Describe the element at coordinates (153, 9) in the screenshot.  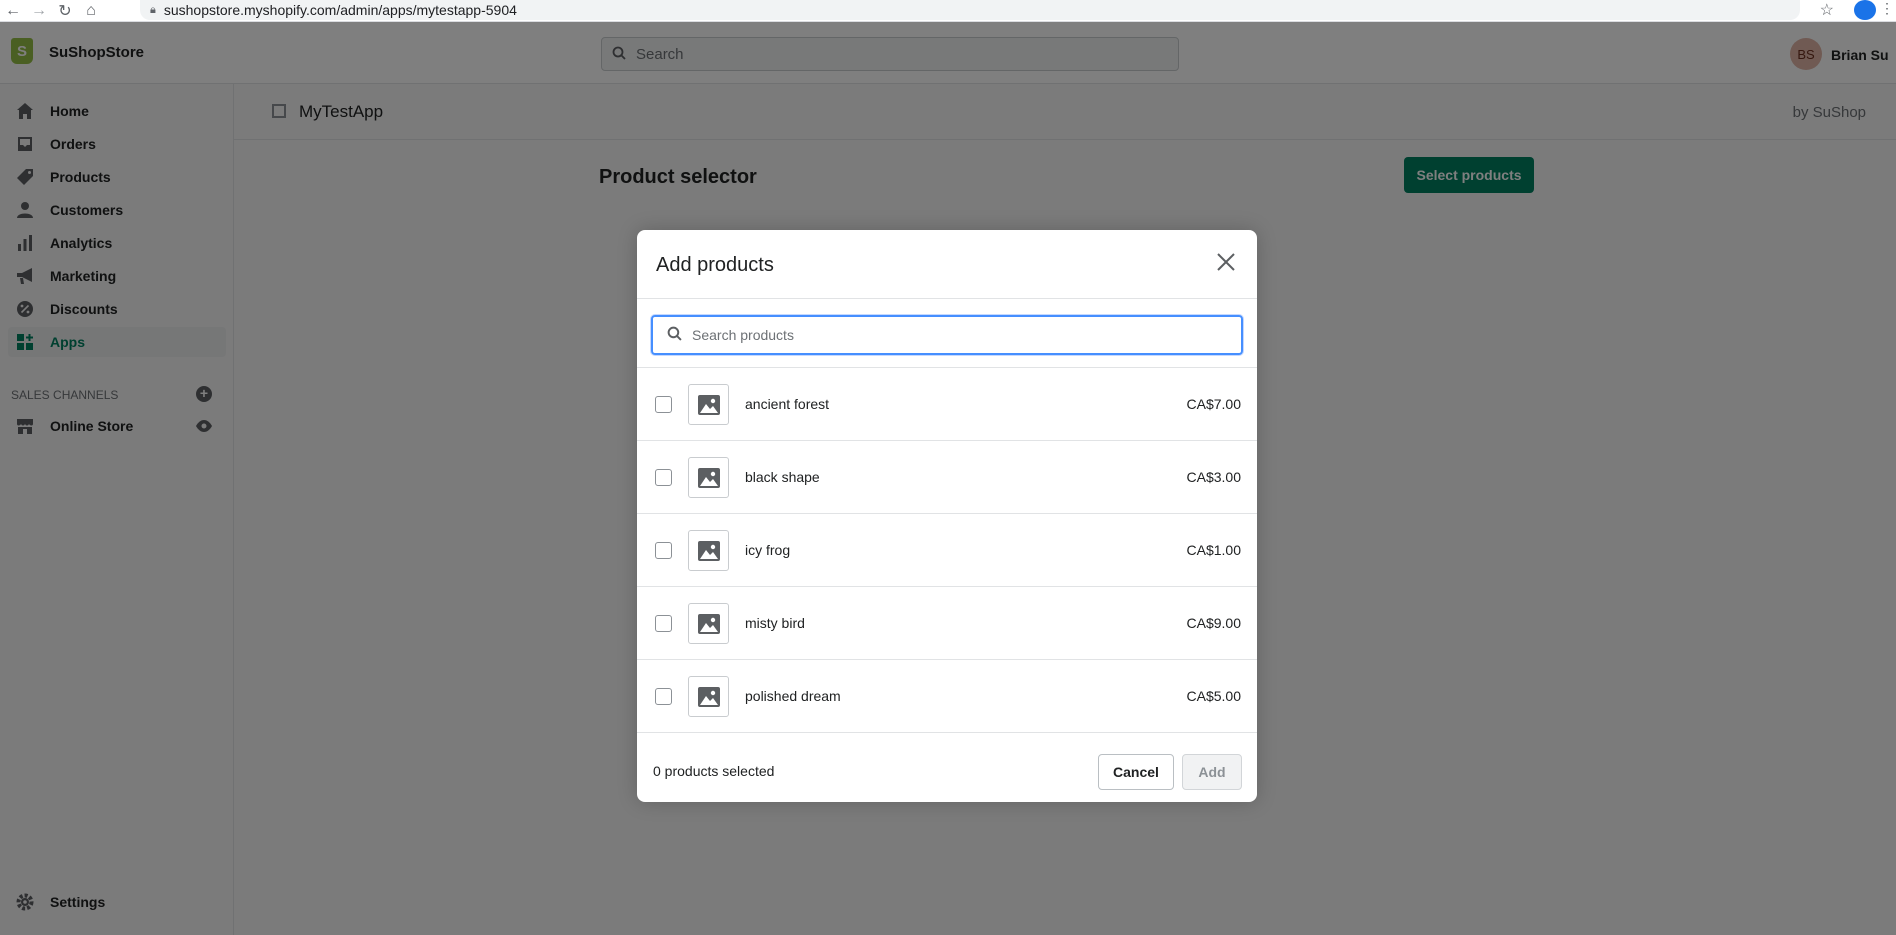
I see `lock-icon: 🔒︎` at that location.